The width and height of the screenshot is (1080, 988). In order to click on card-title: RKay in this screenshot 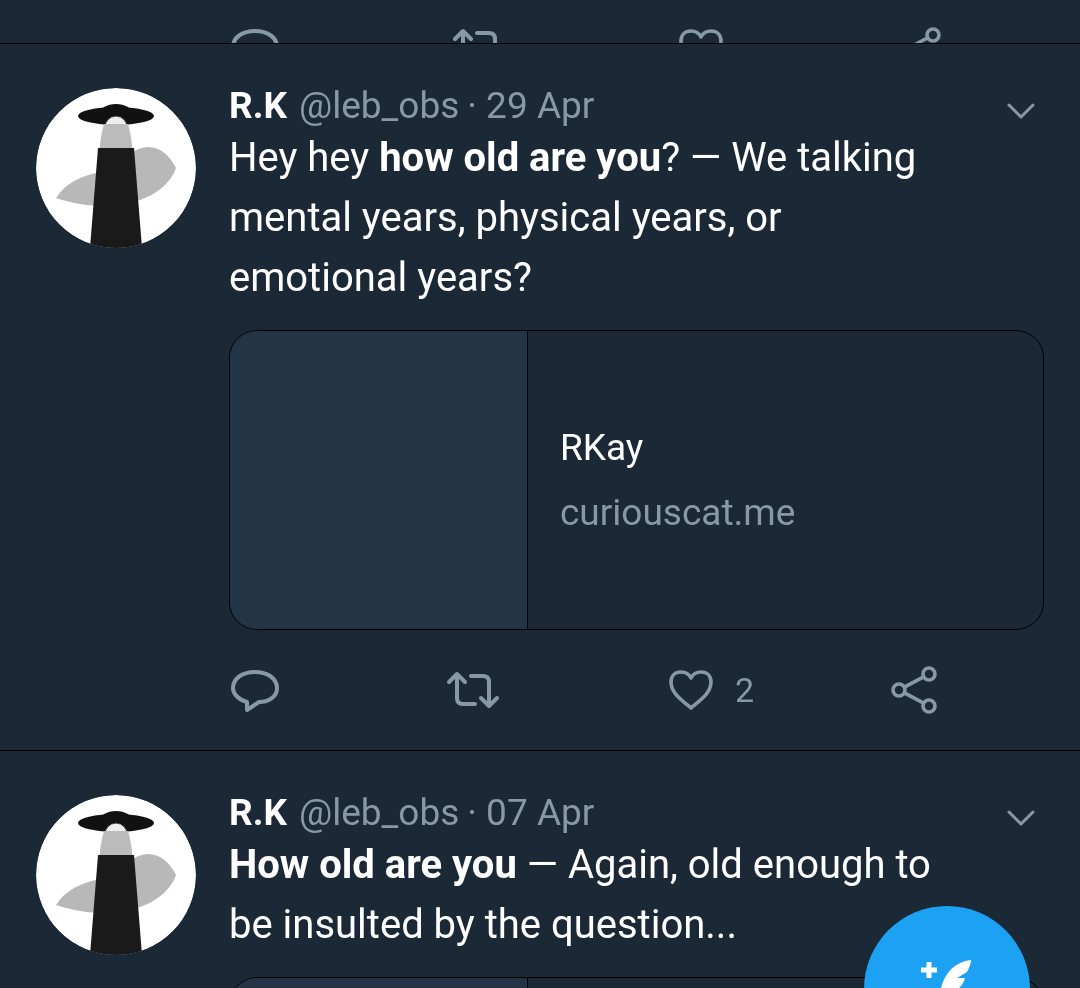, I will do `click(602, 447)`.